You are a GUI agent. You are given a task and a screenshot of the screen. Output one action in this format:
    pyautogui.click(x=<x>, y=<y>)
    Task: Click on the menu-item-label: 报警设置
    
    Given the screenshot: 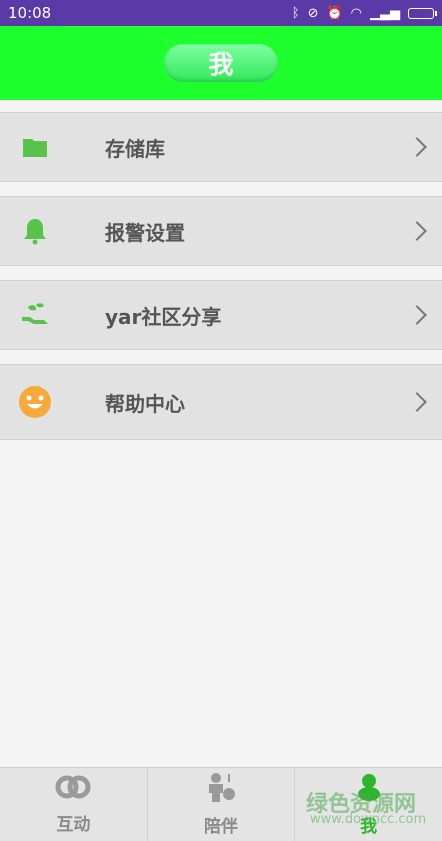 What is the action you would take?
    pyautogui.click(x=145, y=232)
    